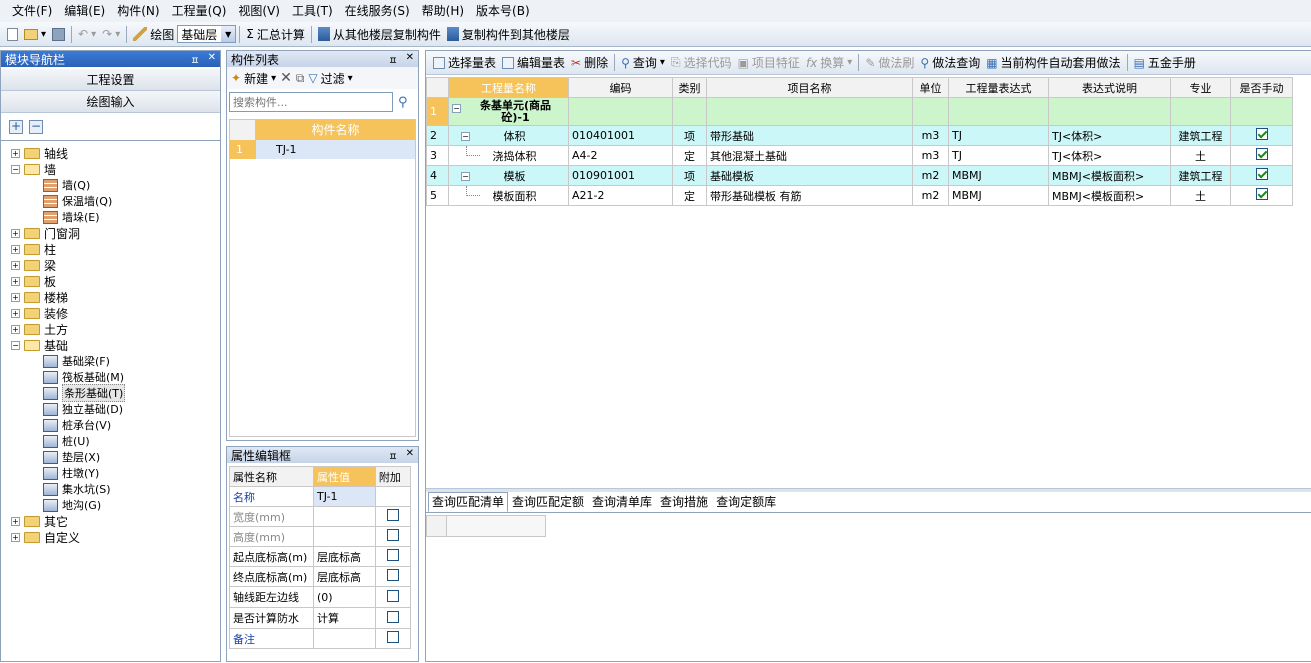  What do you see at coordinates (1053, 62) in the screenshot?
I see `auto-apply-button: ▦ 当前构件自动套用做法` at bounding box center [1053, 62].